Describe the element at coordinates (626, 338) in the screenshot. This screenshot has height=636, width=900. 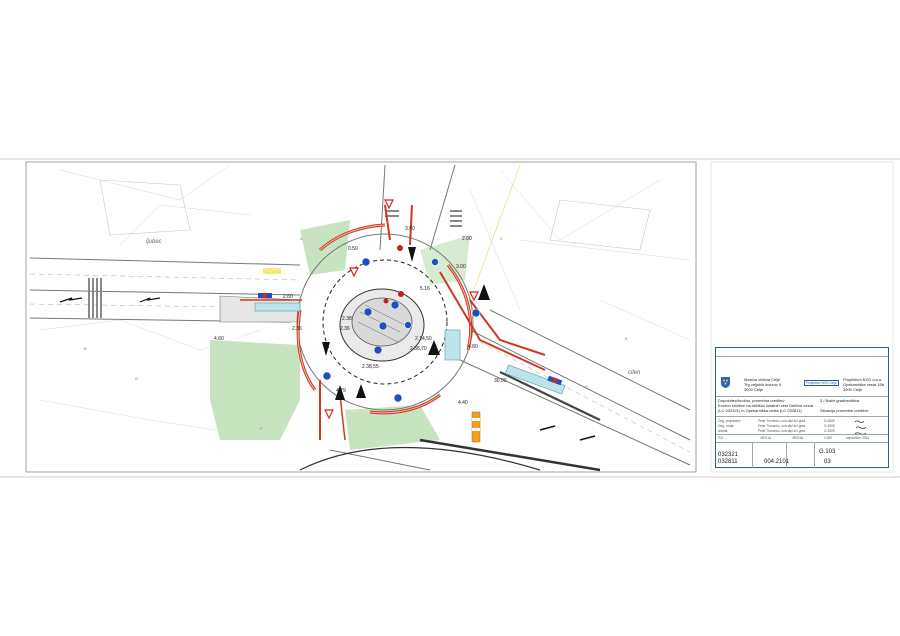
I see `marking-label: E` at that location.